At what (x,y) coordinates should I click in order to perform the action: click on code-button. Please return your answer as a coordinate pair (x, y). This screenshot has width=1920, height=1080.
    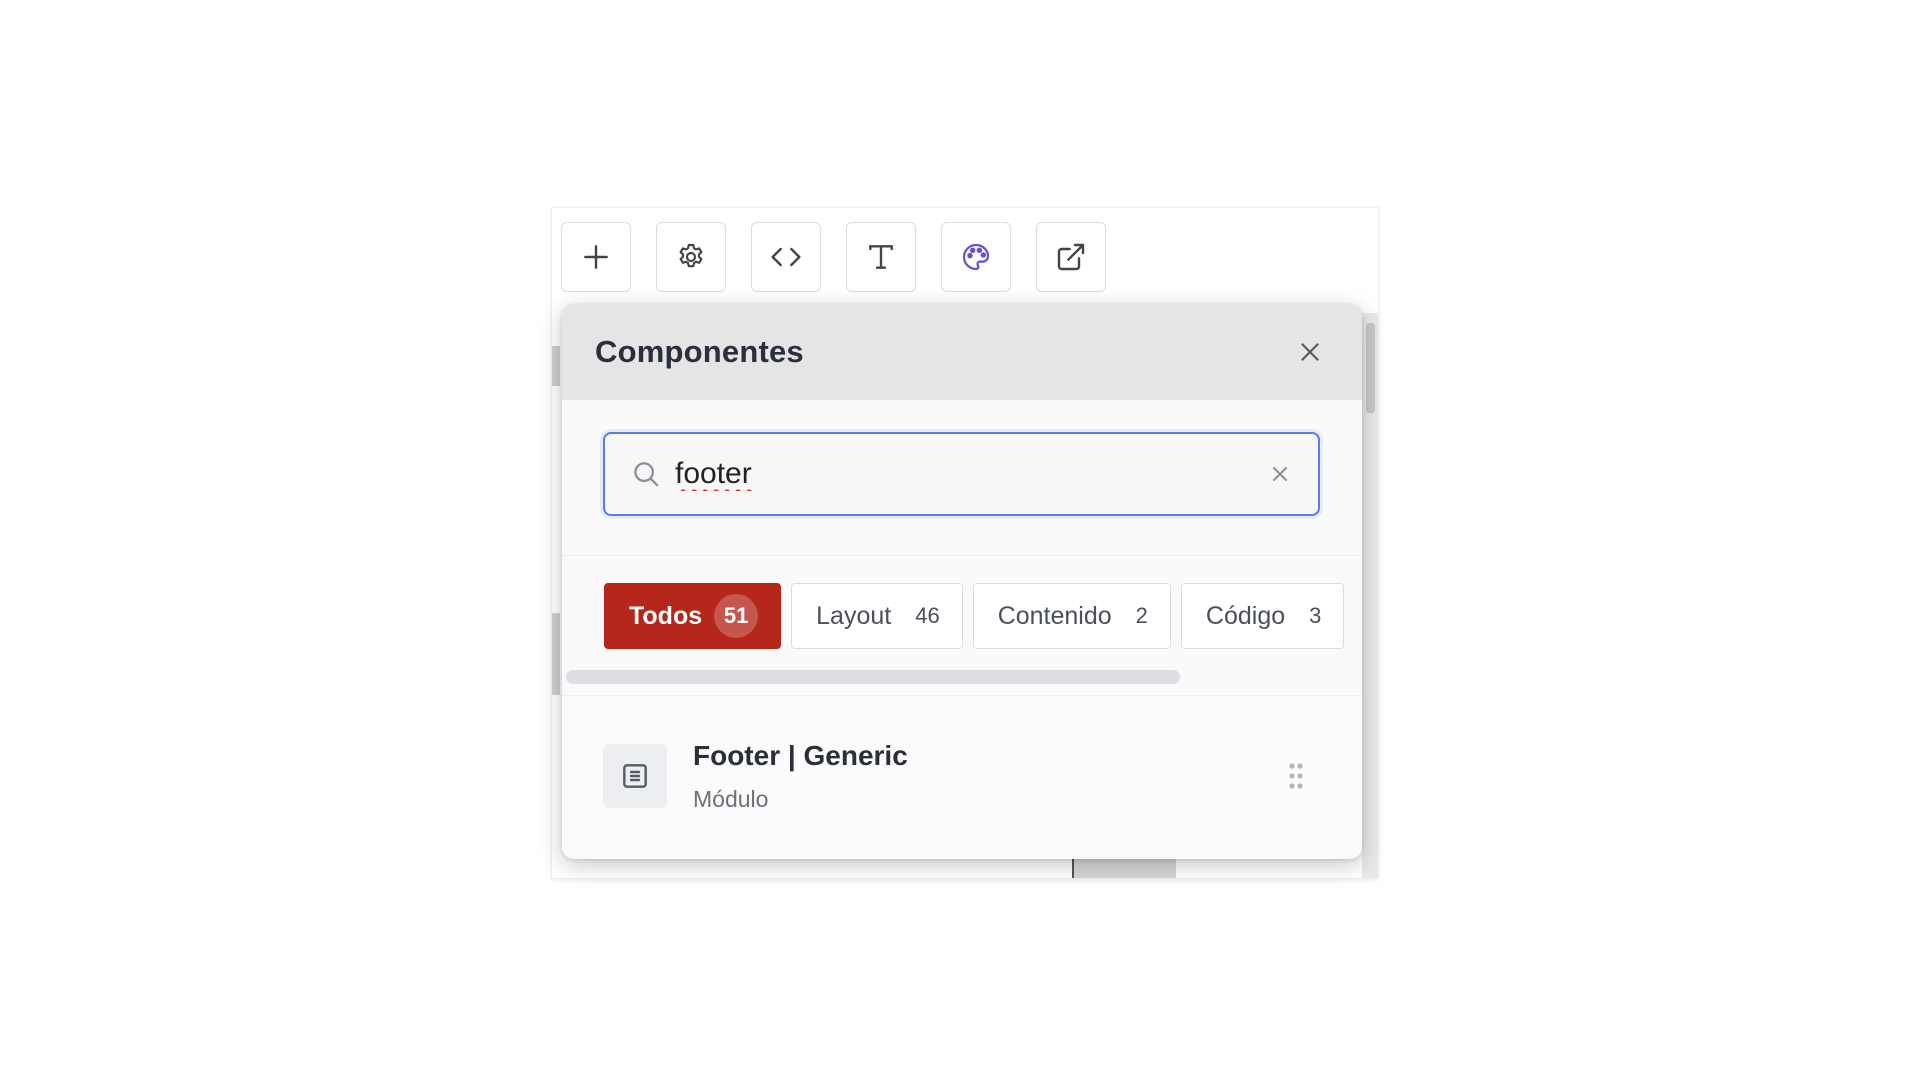
    Looking at the image, I should click on (786, 257).